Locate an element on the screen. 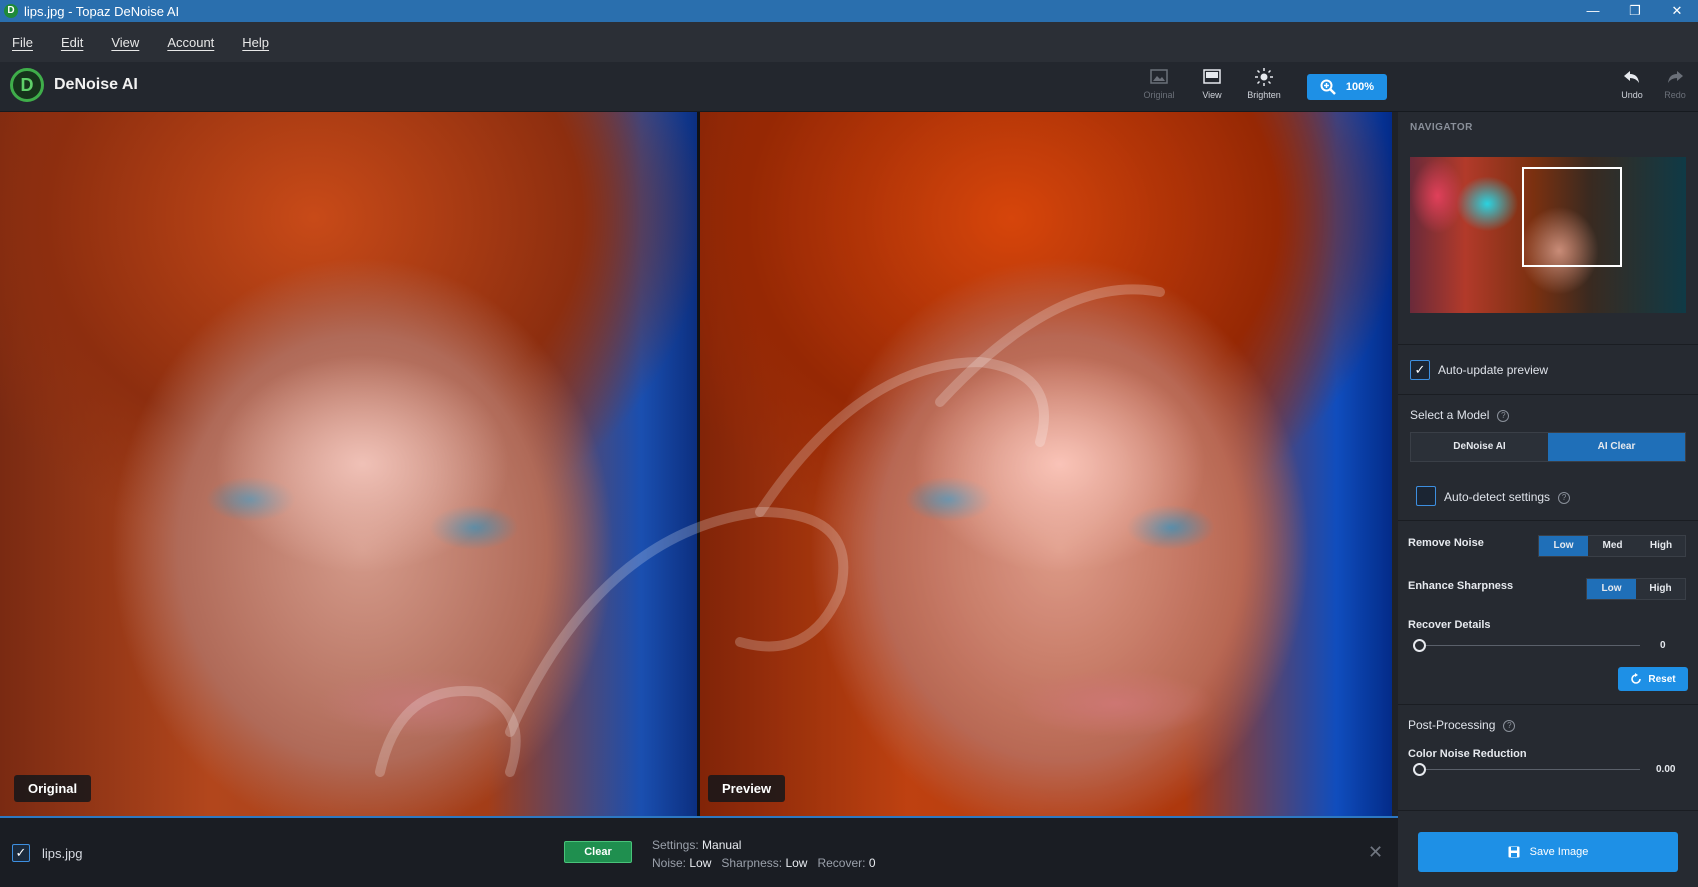  brighten-button: Brighten is located at coordinates (1264, 84).